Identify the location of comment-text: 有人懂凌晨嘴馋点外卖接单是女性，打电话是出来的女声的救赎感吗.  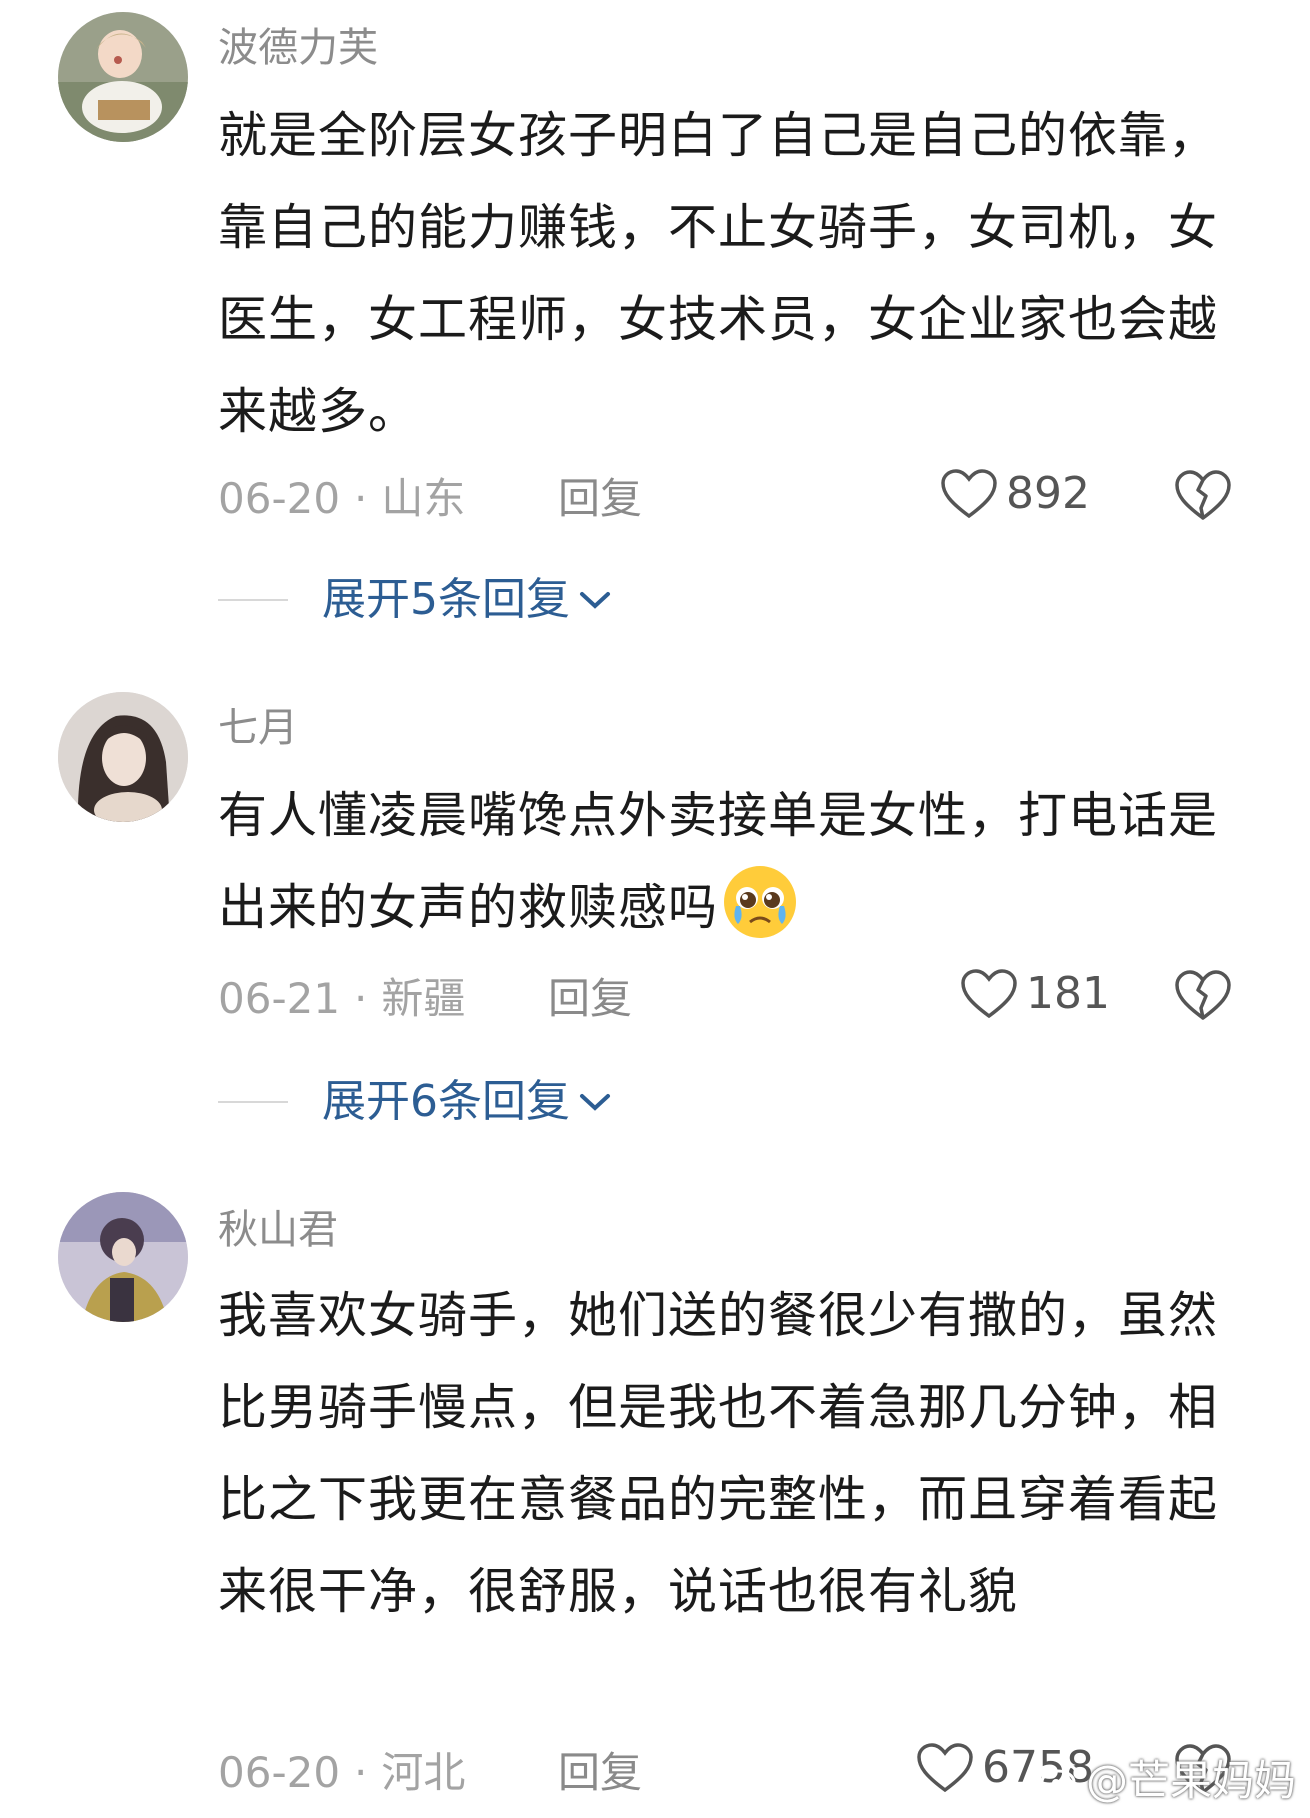
(718, 862).